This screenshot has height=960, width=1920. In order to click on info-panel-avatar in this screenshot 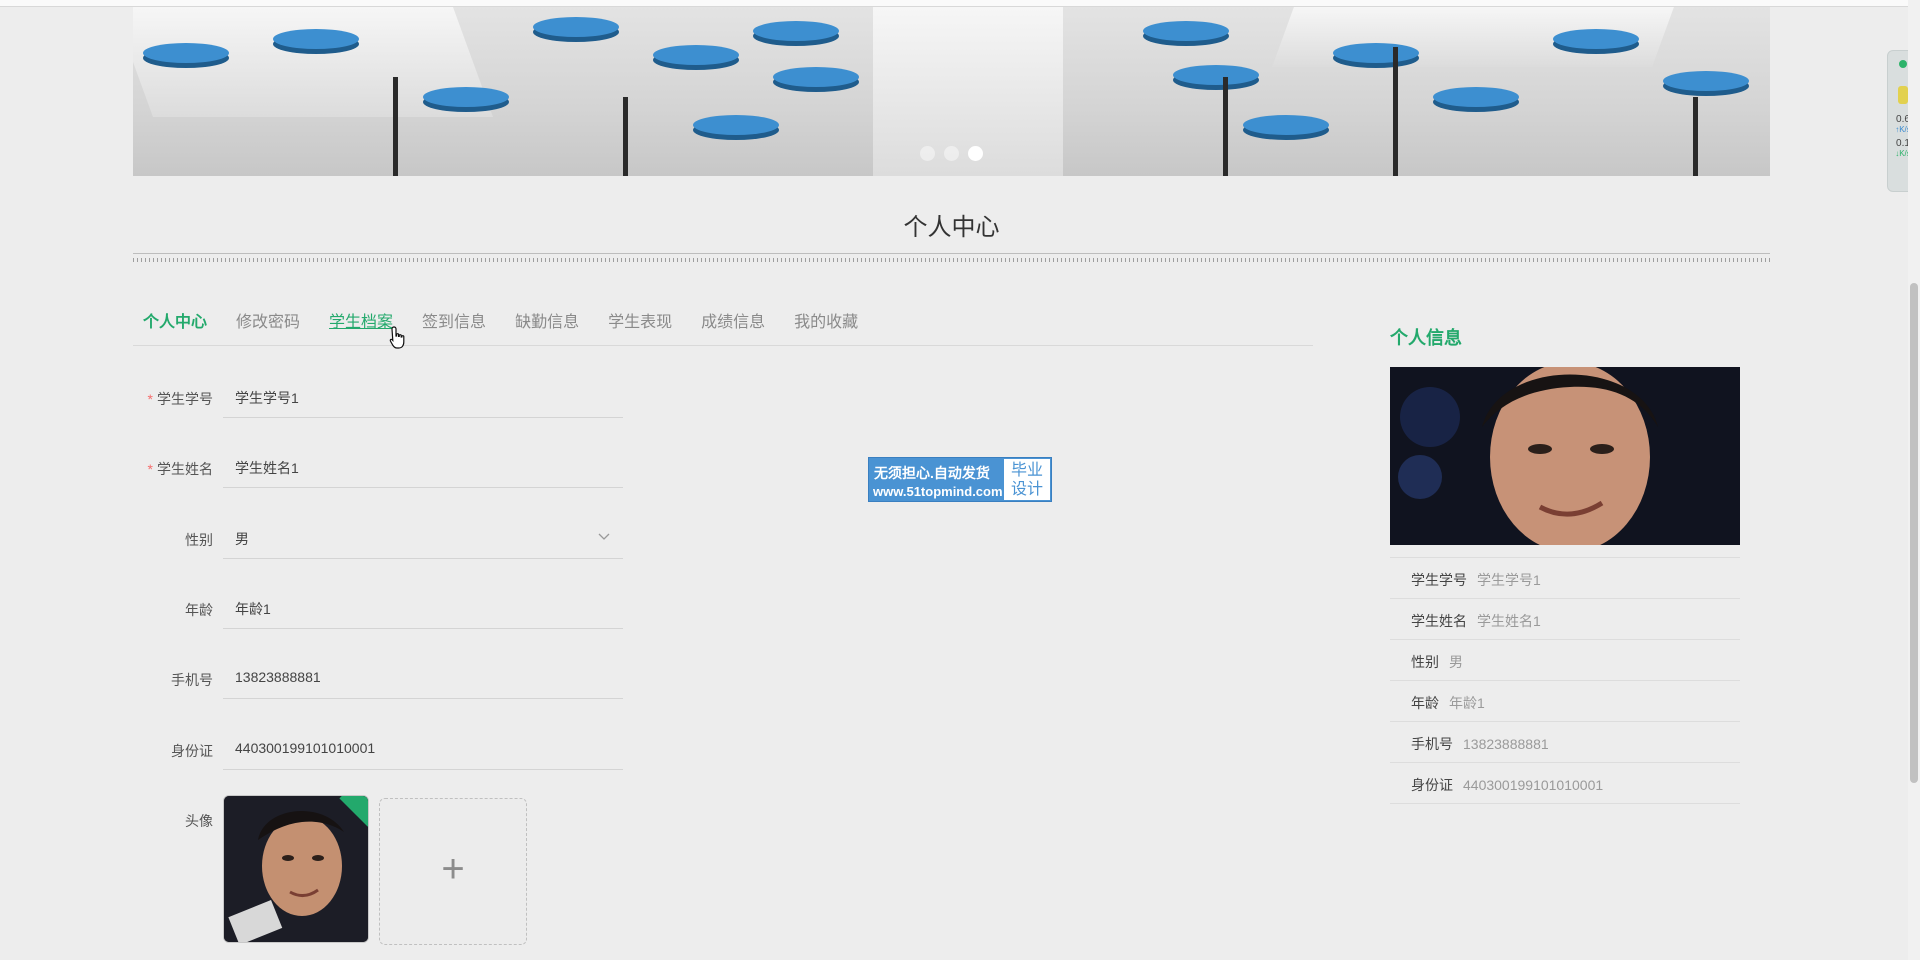, I will do `click(1565, 456)`.